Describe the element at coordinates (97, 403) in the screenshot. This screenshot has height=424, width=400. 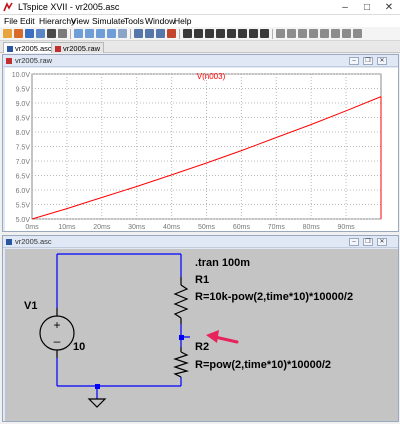
I see `ground-symbol` at that location.